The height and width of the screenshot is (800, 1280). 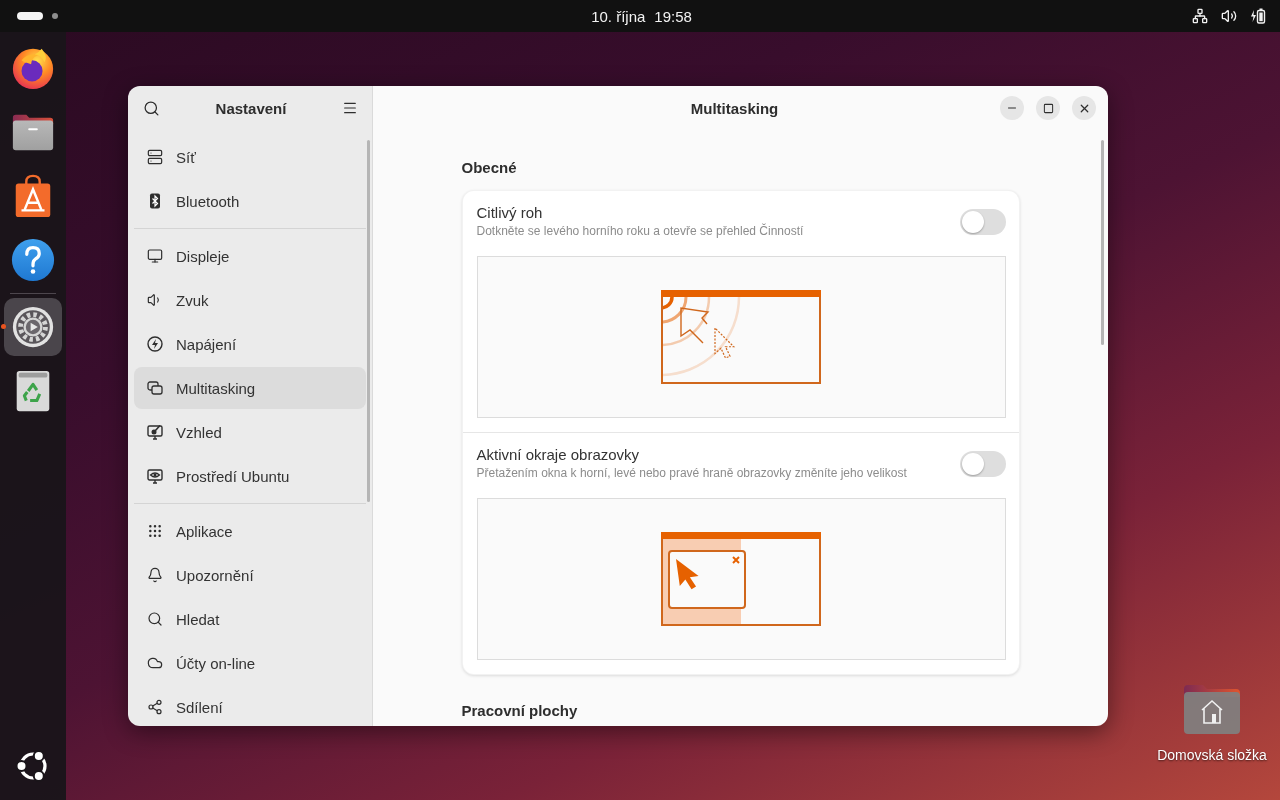 I want to click on dots-grid-icon, so click(x=155, y=531).